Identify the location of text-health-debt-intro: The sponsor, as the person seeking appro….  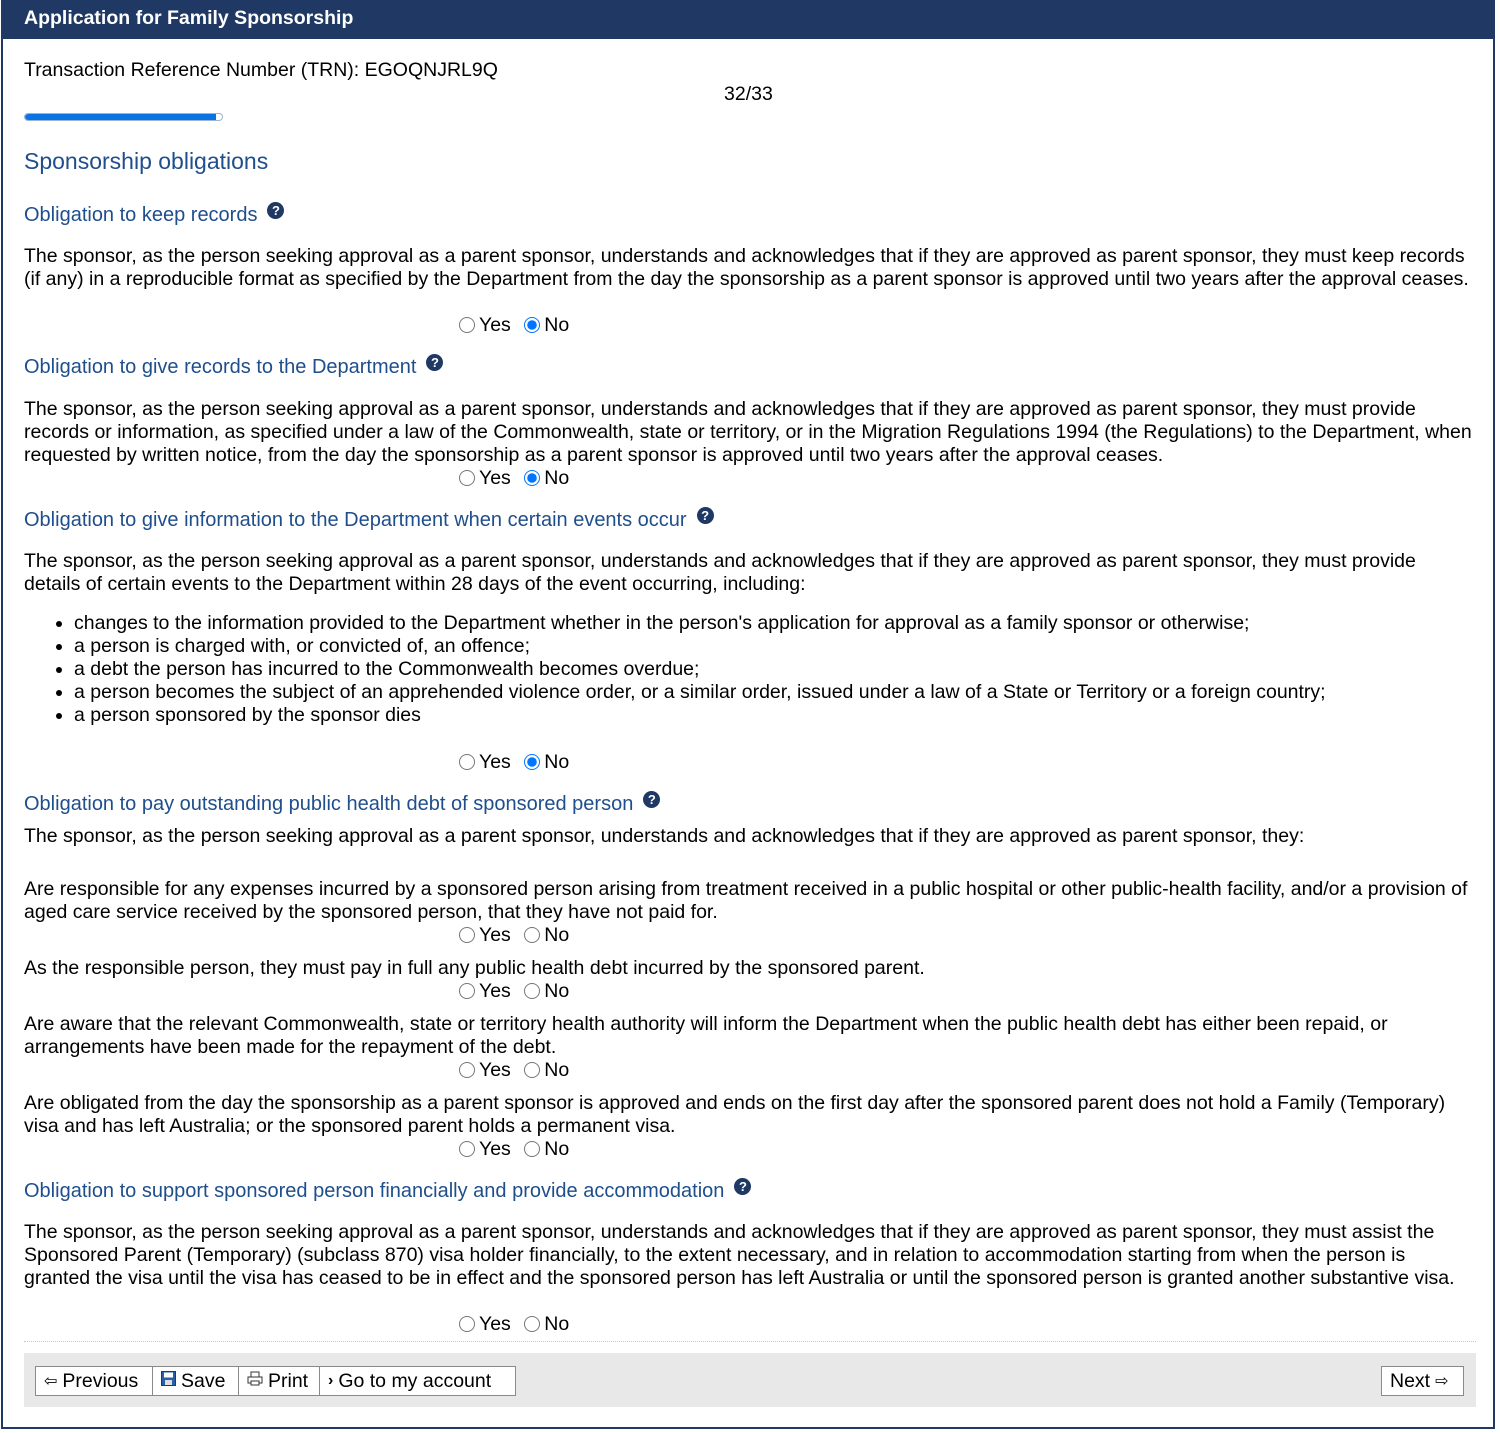
(664, 836).